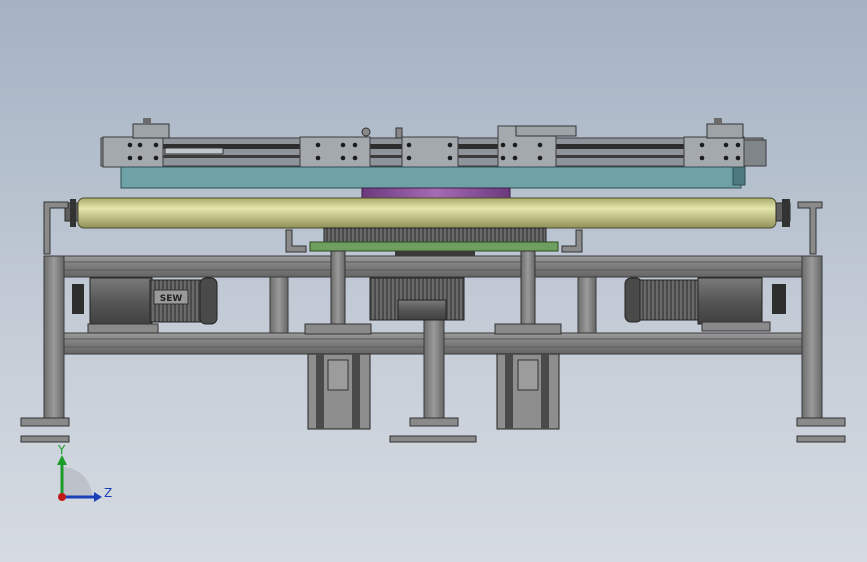 Image resolution: width=867 pixels, height=562 pixels. I want to click on teal-plate-edge, so click(739, 176).